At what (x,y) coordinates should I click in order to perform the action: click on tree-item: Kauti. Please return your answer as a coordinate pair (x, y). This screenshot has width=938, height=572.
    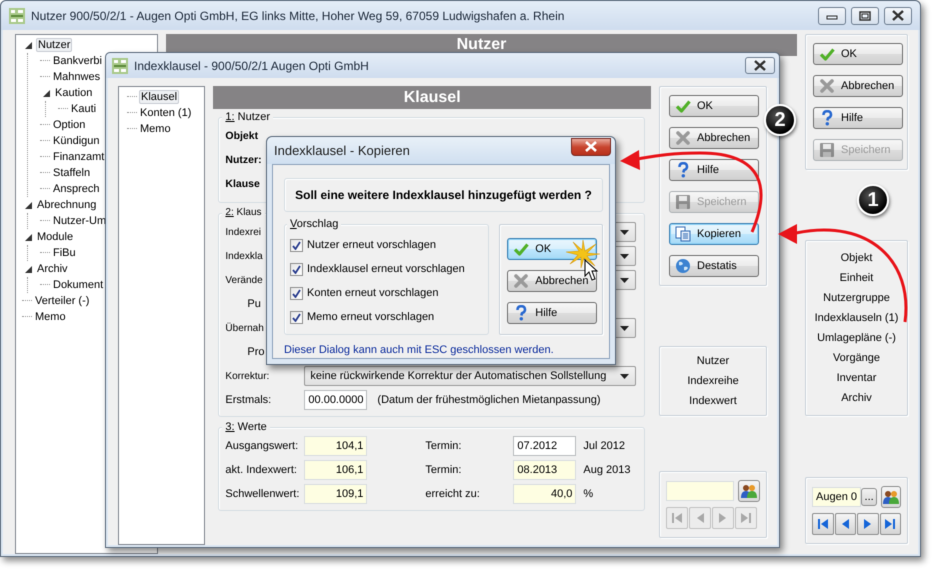
    Looking at the image, I should click on (84, 109).